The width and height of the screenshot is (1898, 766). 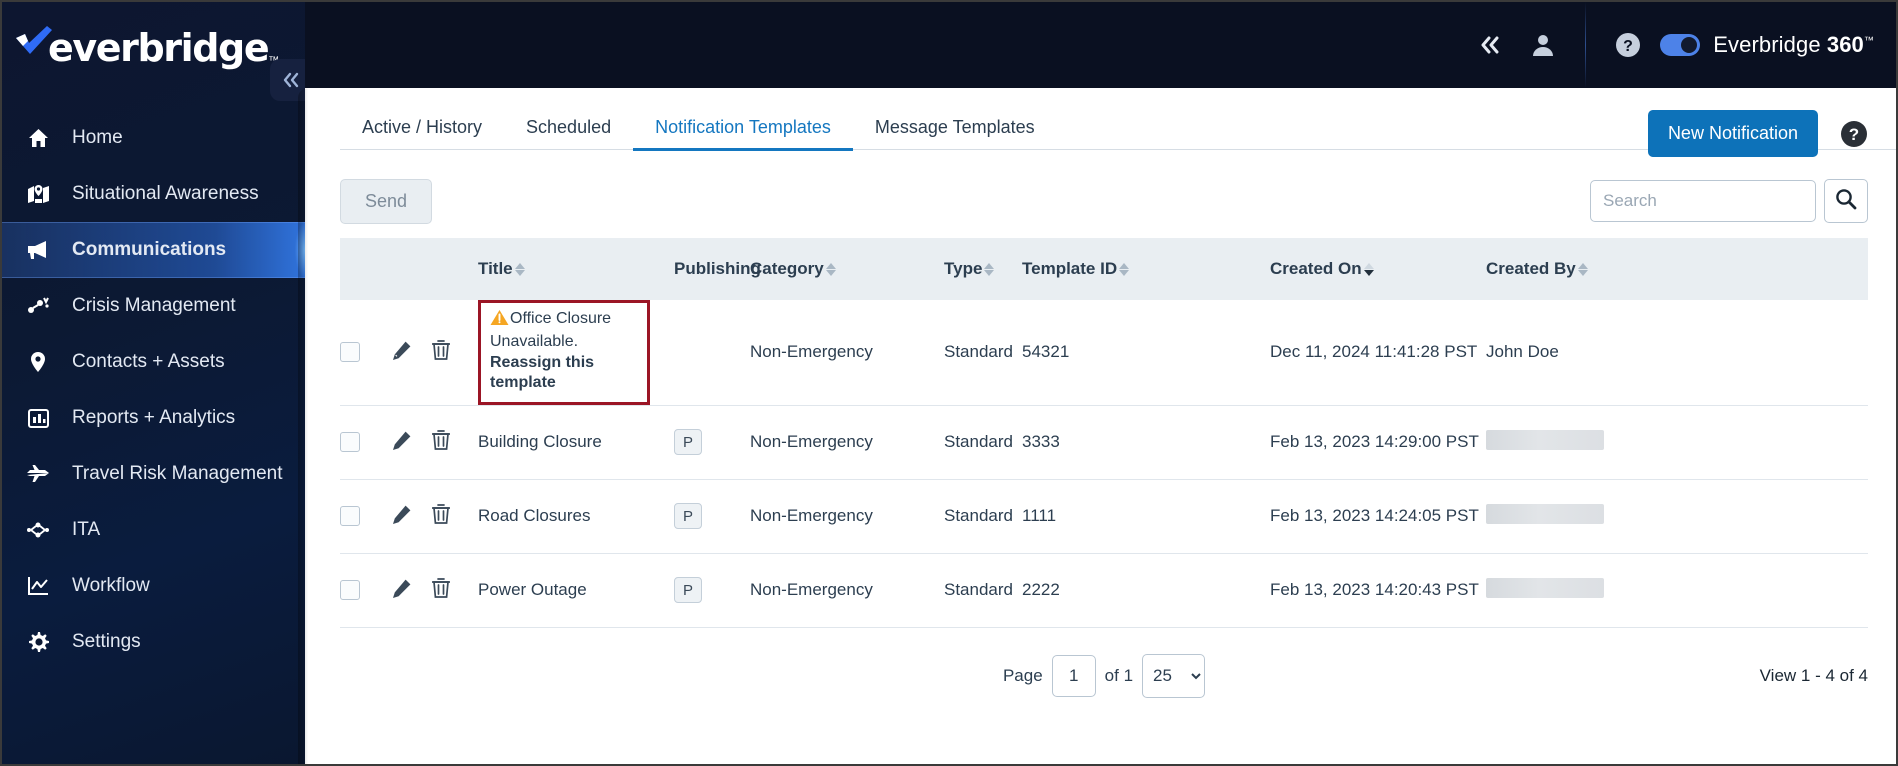 I want to click on page-label: Page, so click(x=1022, y=675).